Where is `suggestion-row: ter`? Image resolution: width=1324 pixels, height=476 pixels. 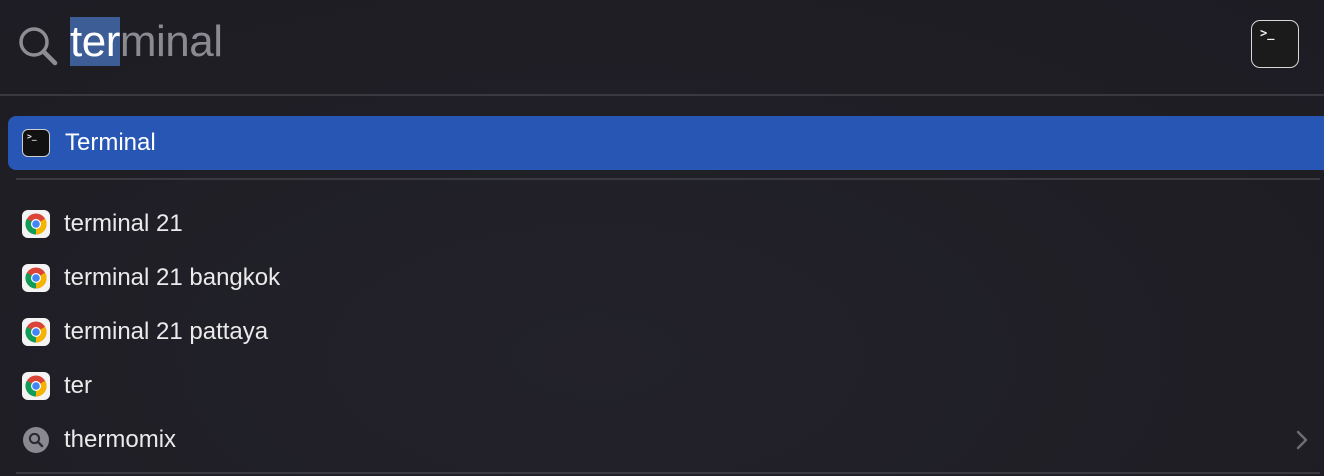
suggestion-row: ter is located at coordinates (662, 386).